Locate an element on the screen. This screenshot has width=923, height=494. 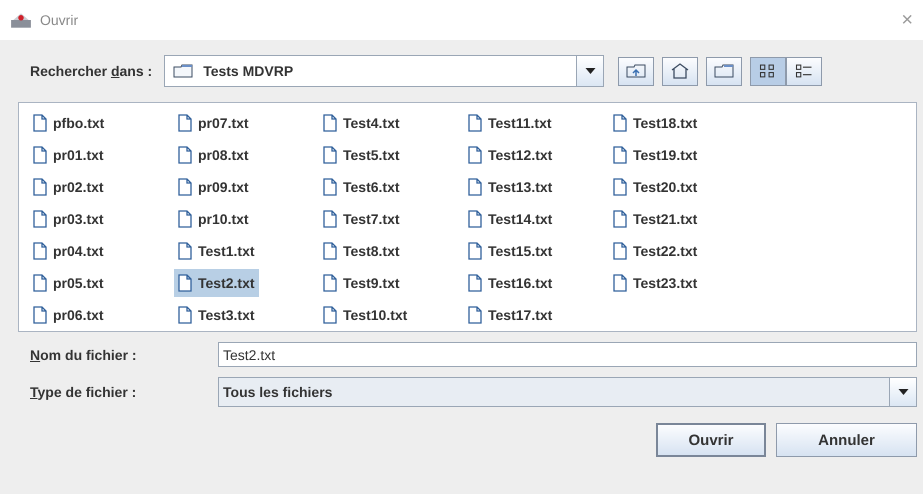
file-item: pr03.txt is located at coordinates (68, 219).